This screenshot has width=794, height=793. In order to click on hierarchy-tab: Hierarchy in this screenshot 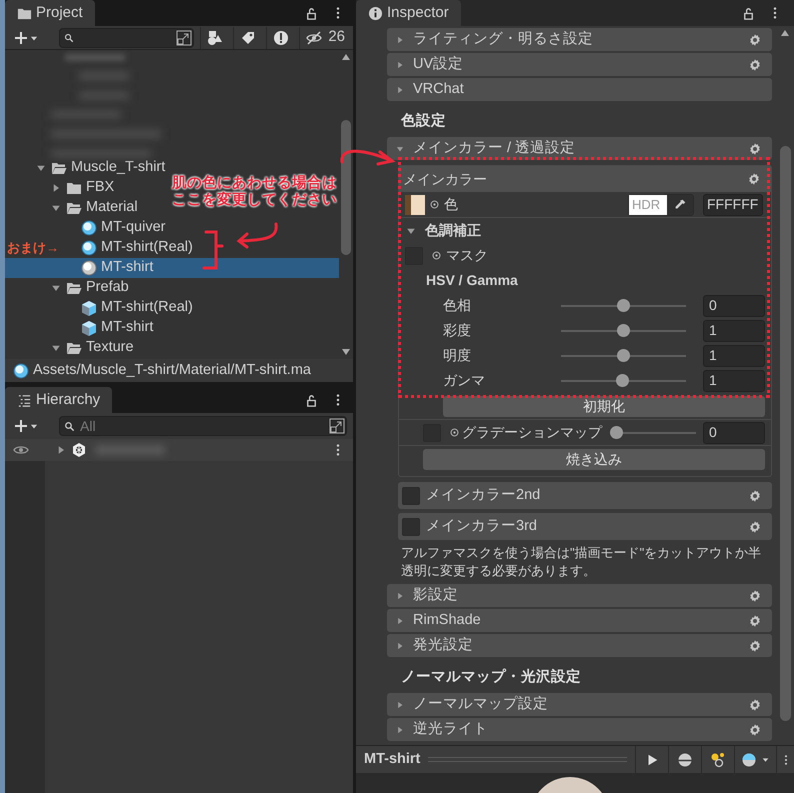, I will do `click(58, 400)`.